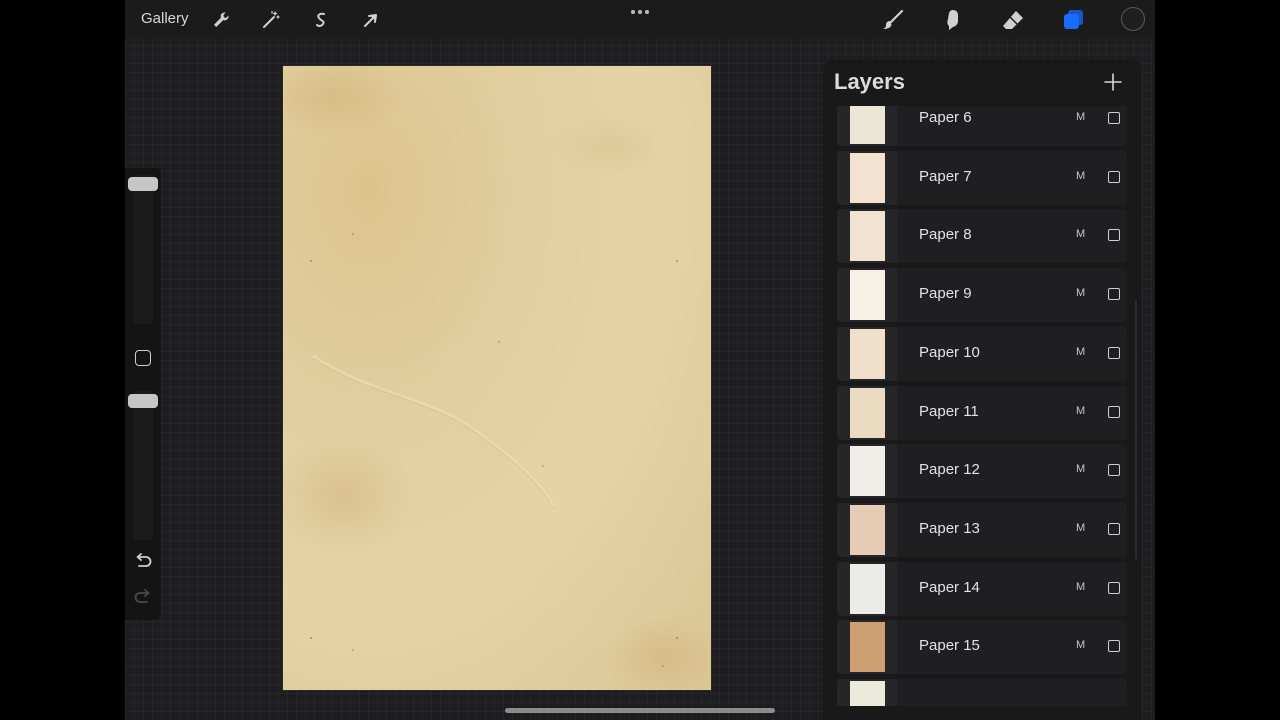 The width and height of the screenshot is (1280, 720). I want to click on eraser-icon, so click(1013, 20).